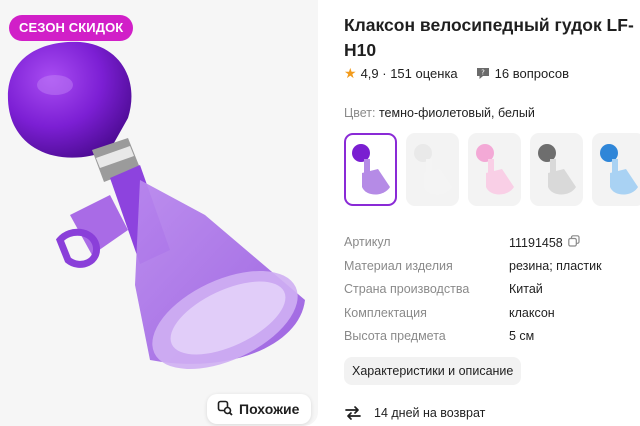 The height and width of the screenshot is (426, 640). I want to click on reviews-count: 151 оценка, so click(423, 73).